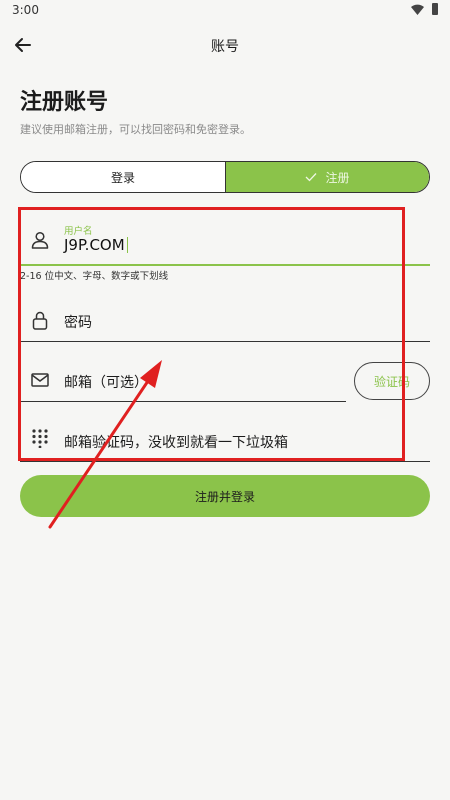 The image size is (450, 800). I want to click on keypad-icon, so click(40, 438).